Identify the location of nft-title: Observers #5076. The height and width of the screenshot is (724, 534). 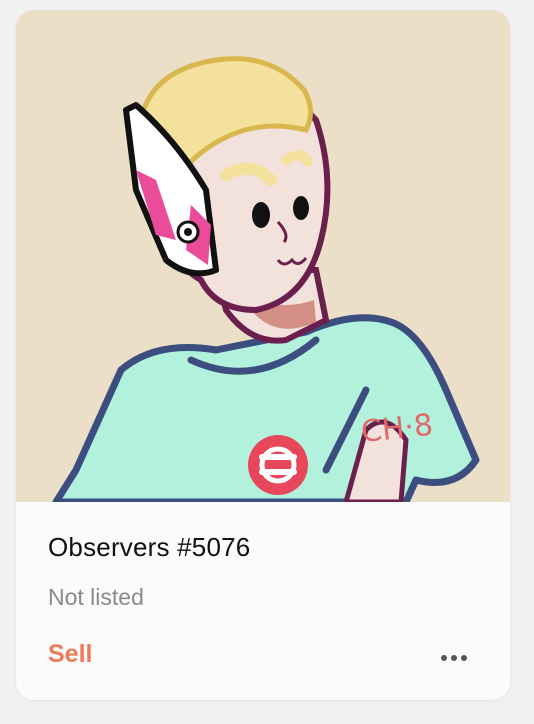
(149, 547).